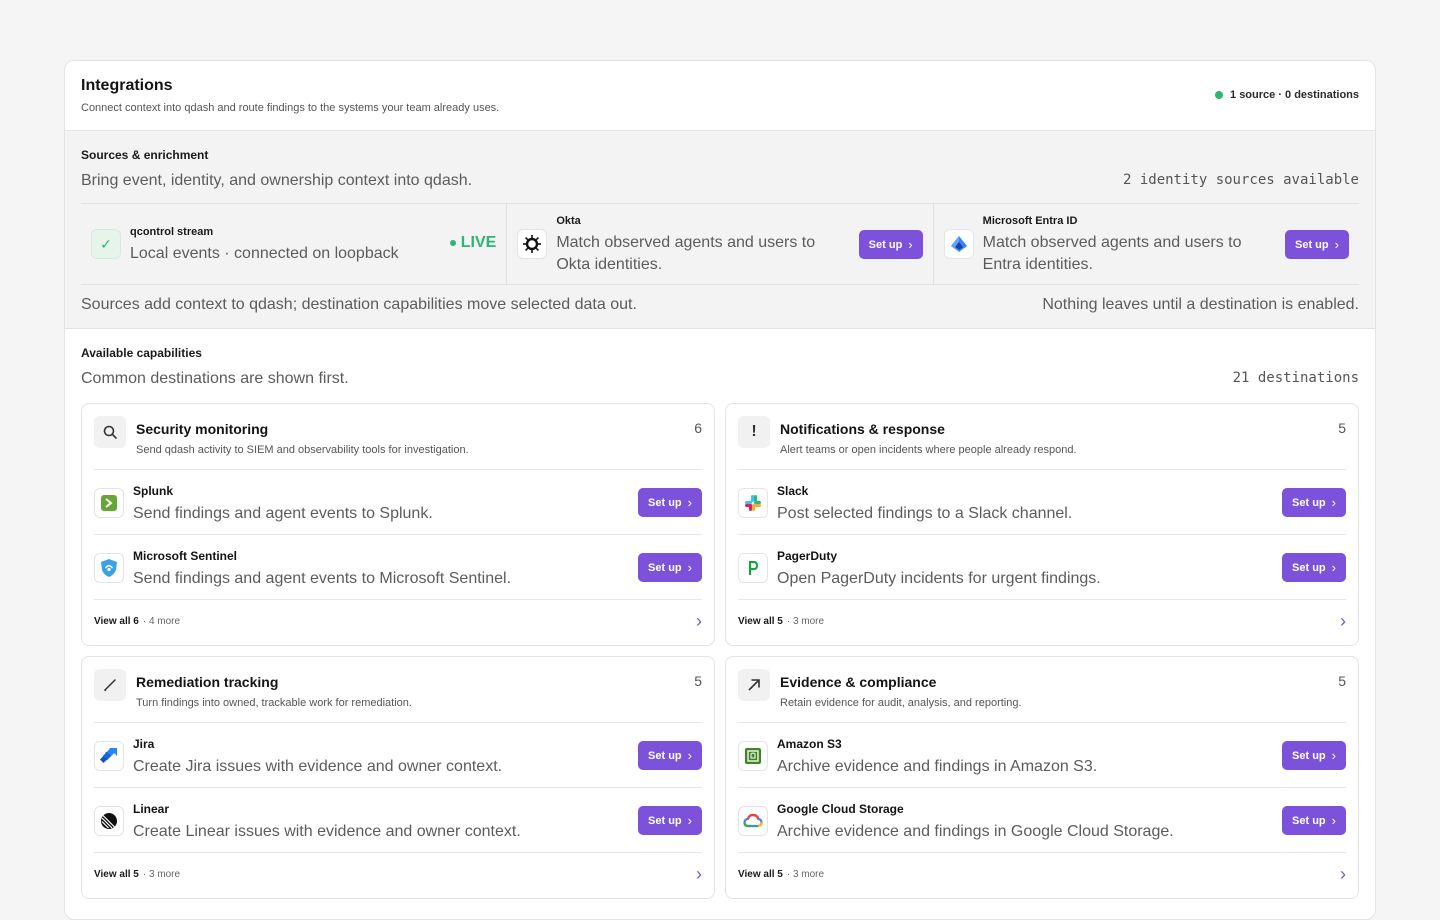 The width and height of the screenshot is (1440, 920). What do you see at coordinates (151, 809) in the screenshot?
I see `destination-name: Linear` at bounding box center [151, 809].